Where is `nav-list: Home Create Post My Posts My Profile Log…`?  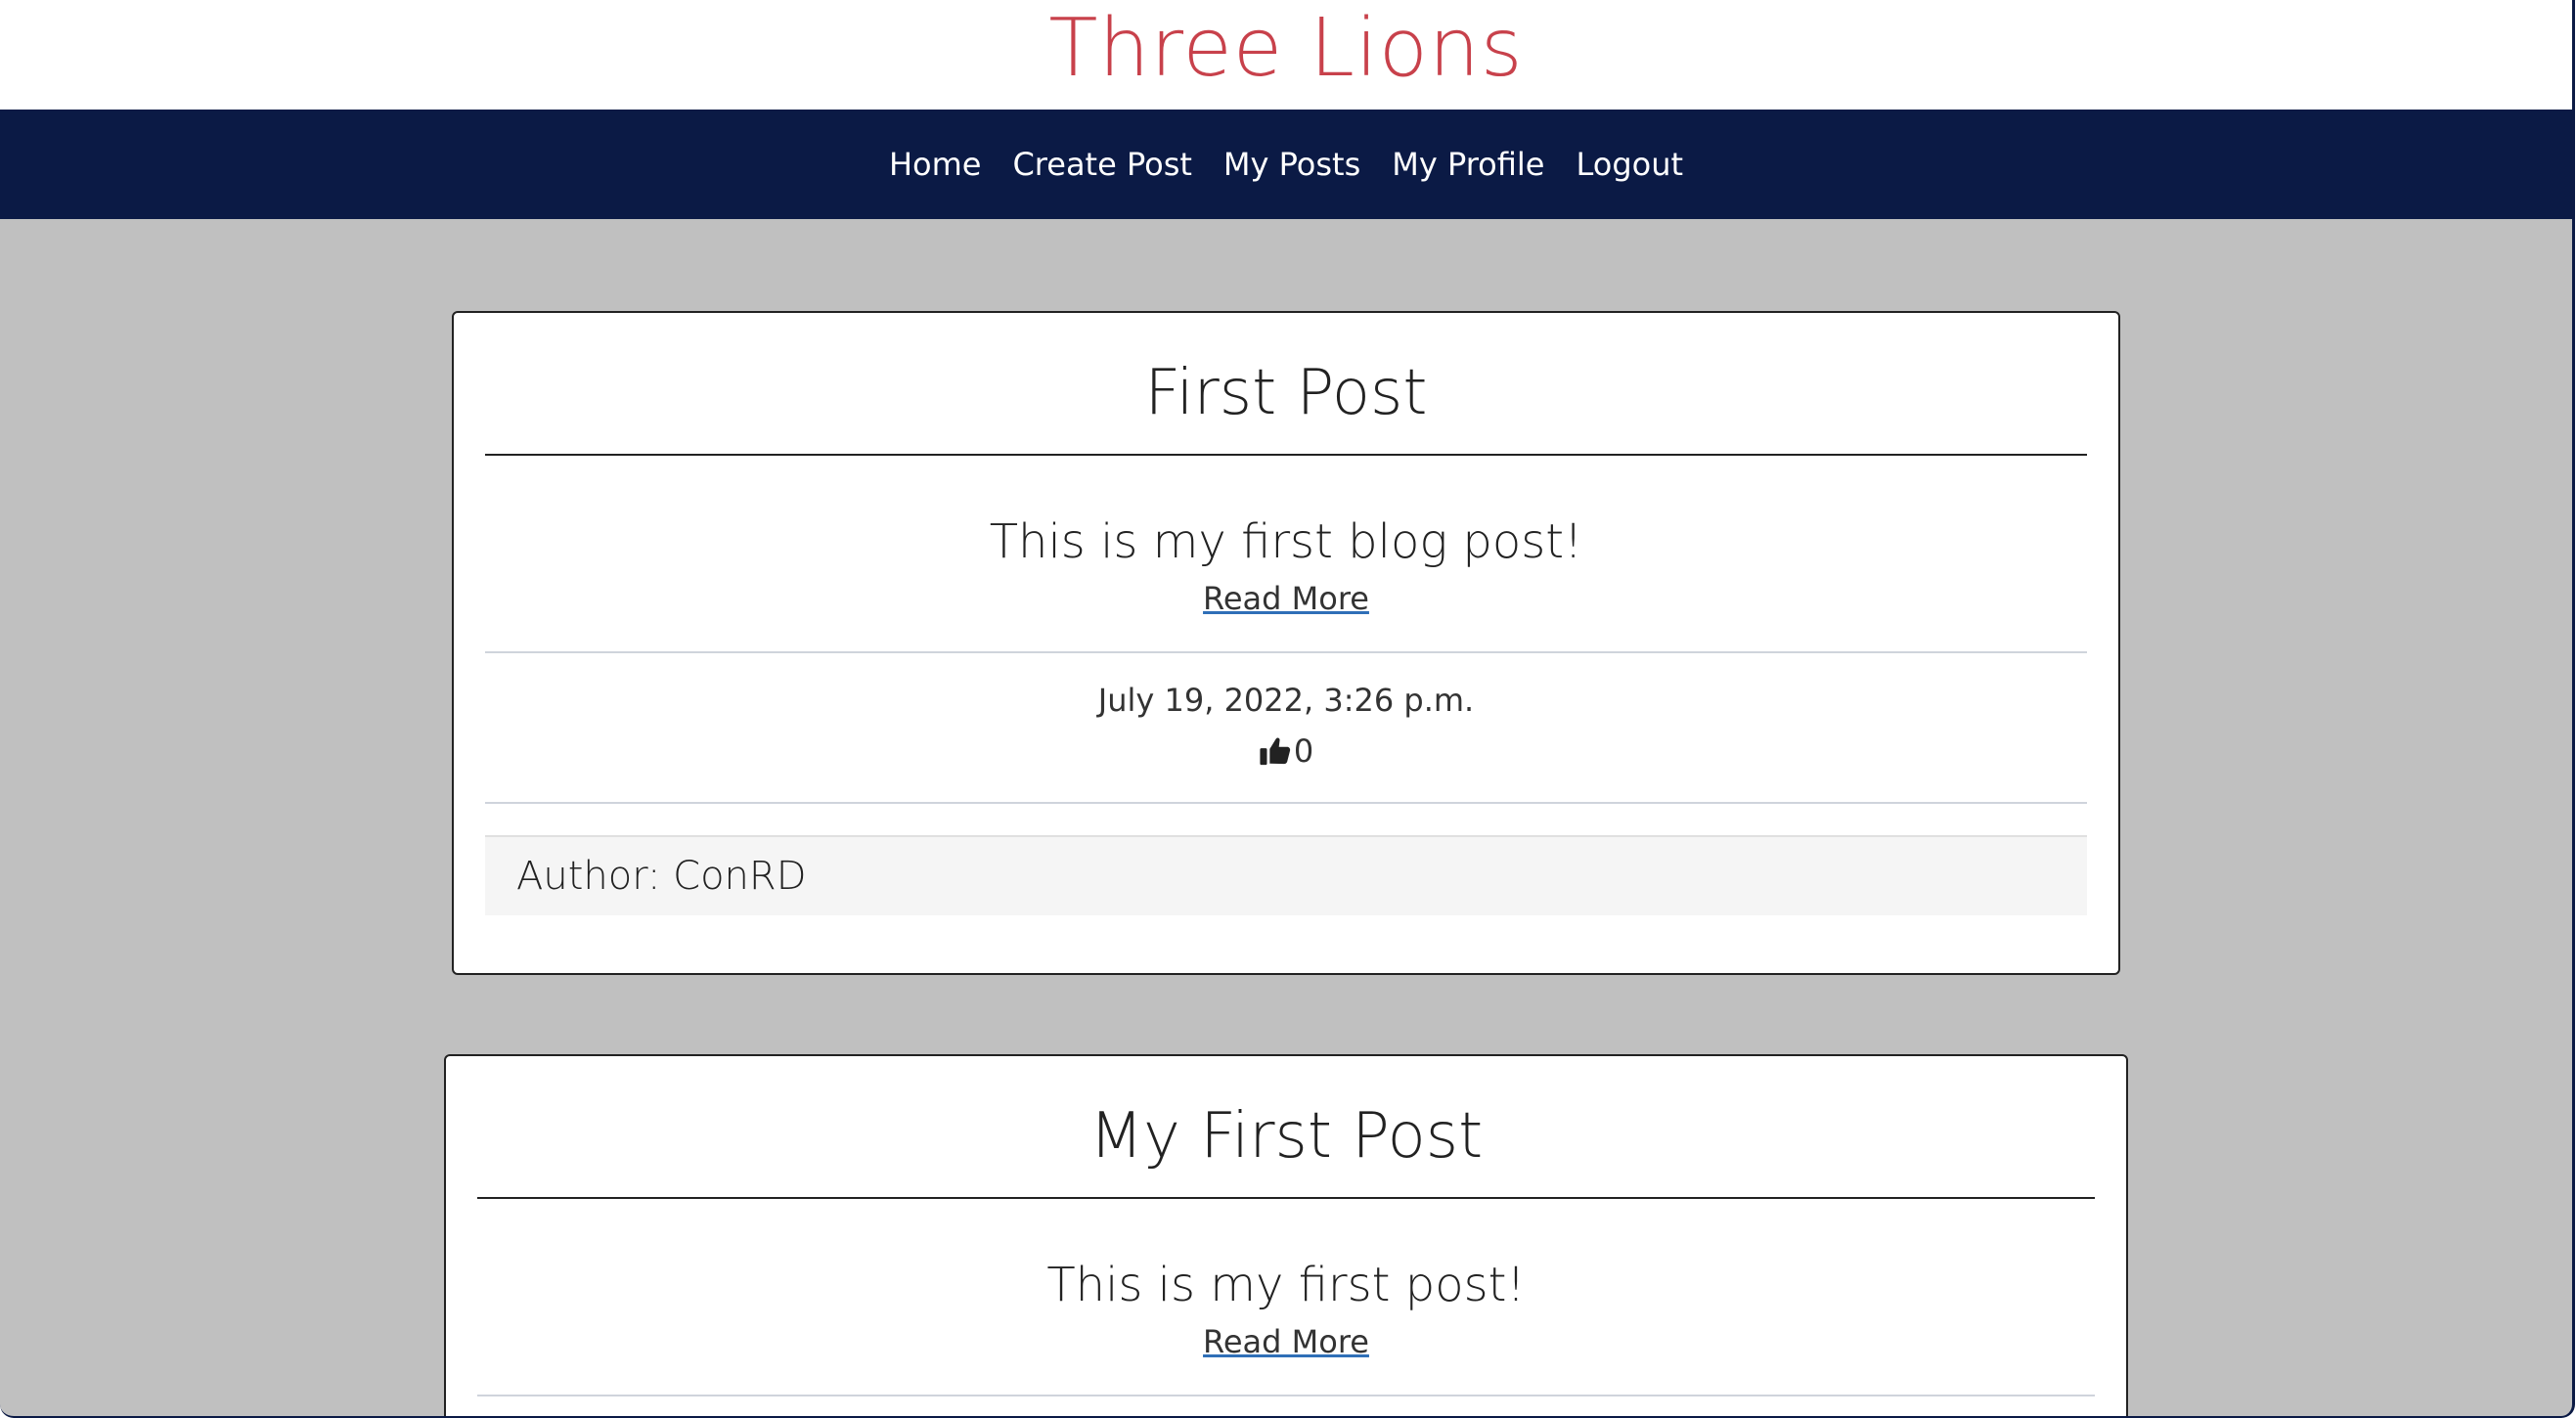 nav-list: Home Create Post My Posts My Profile Log… is located at coordinates (1286, 164).